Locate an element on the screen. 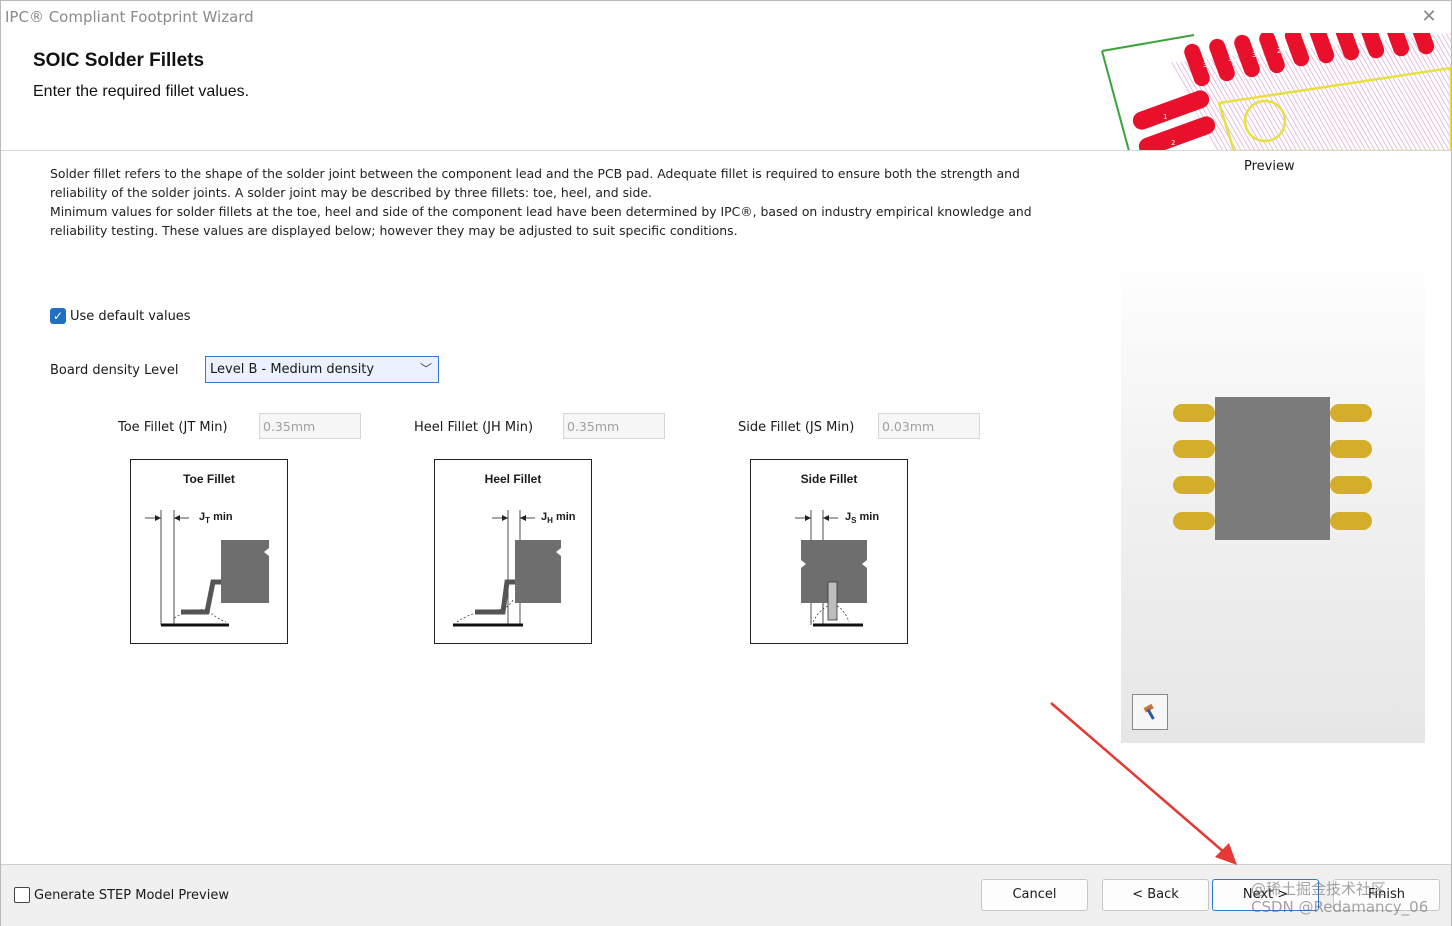 This screenshot has height=926, width=1452. use-default-values-row: ✓ Use default values is located at coordinates (120, 316).